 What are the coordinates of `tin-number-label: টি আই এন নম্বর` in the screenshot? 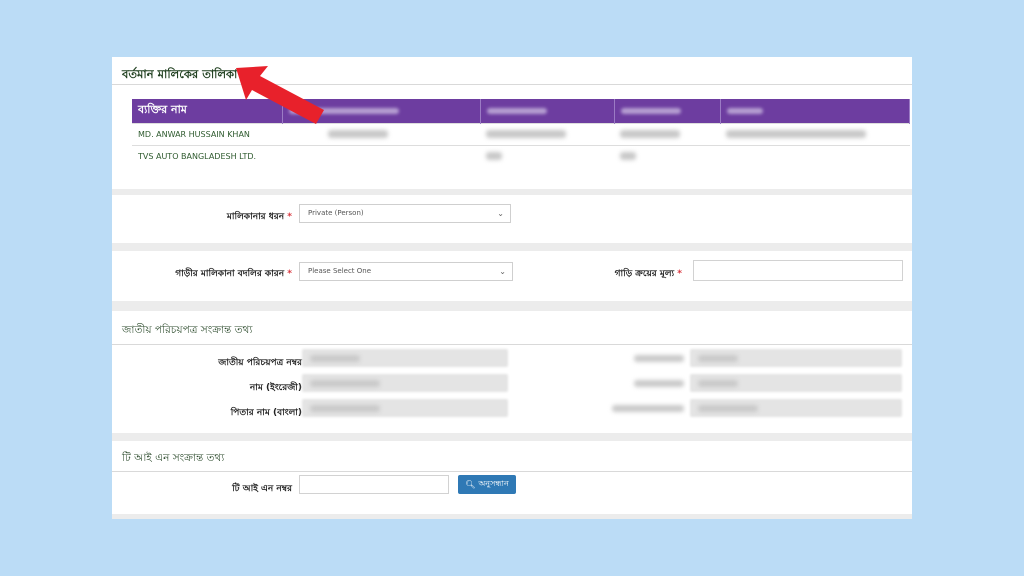 It's located at (262, 489).